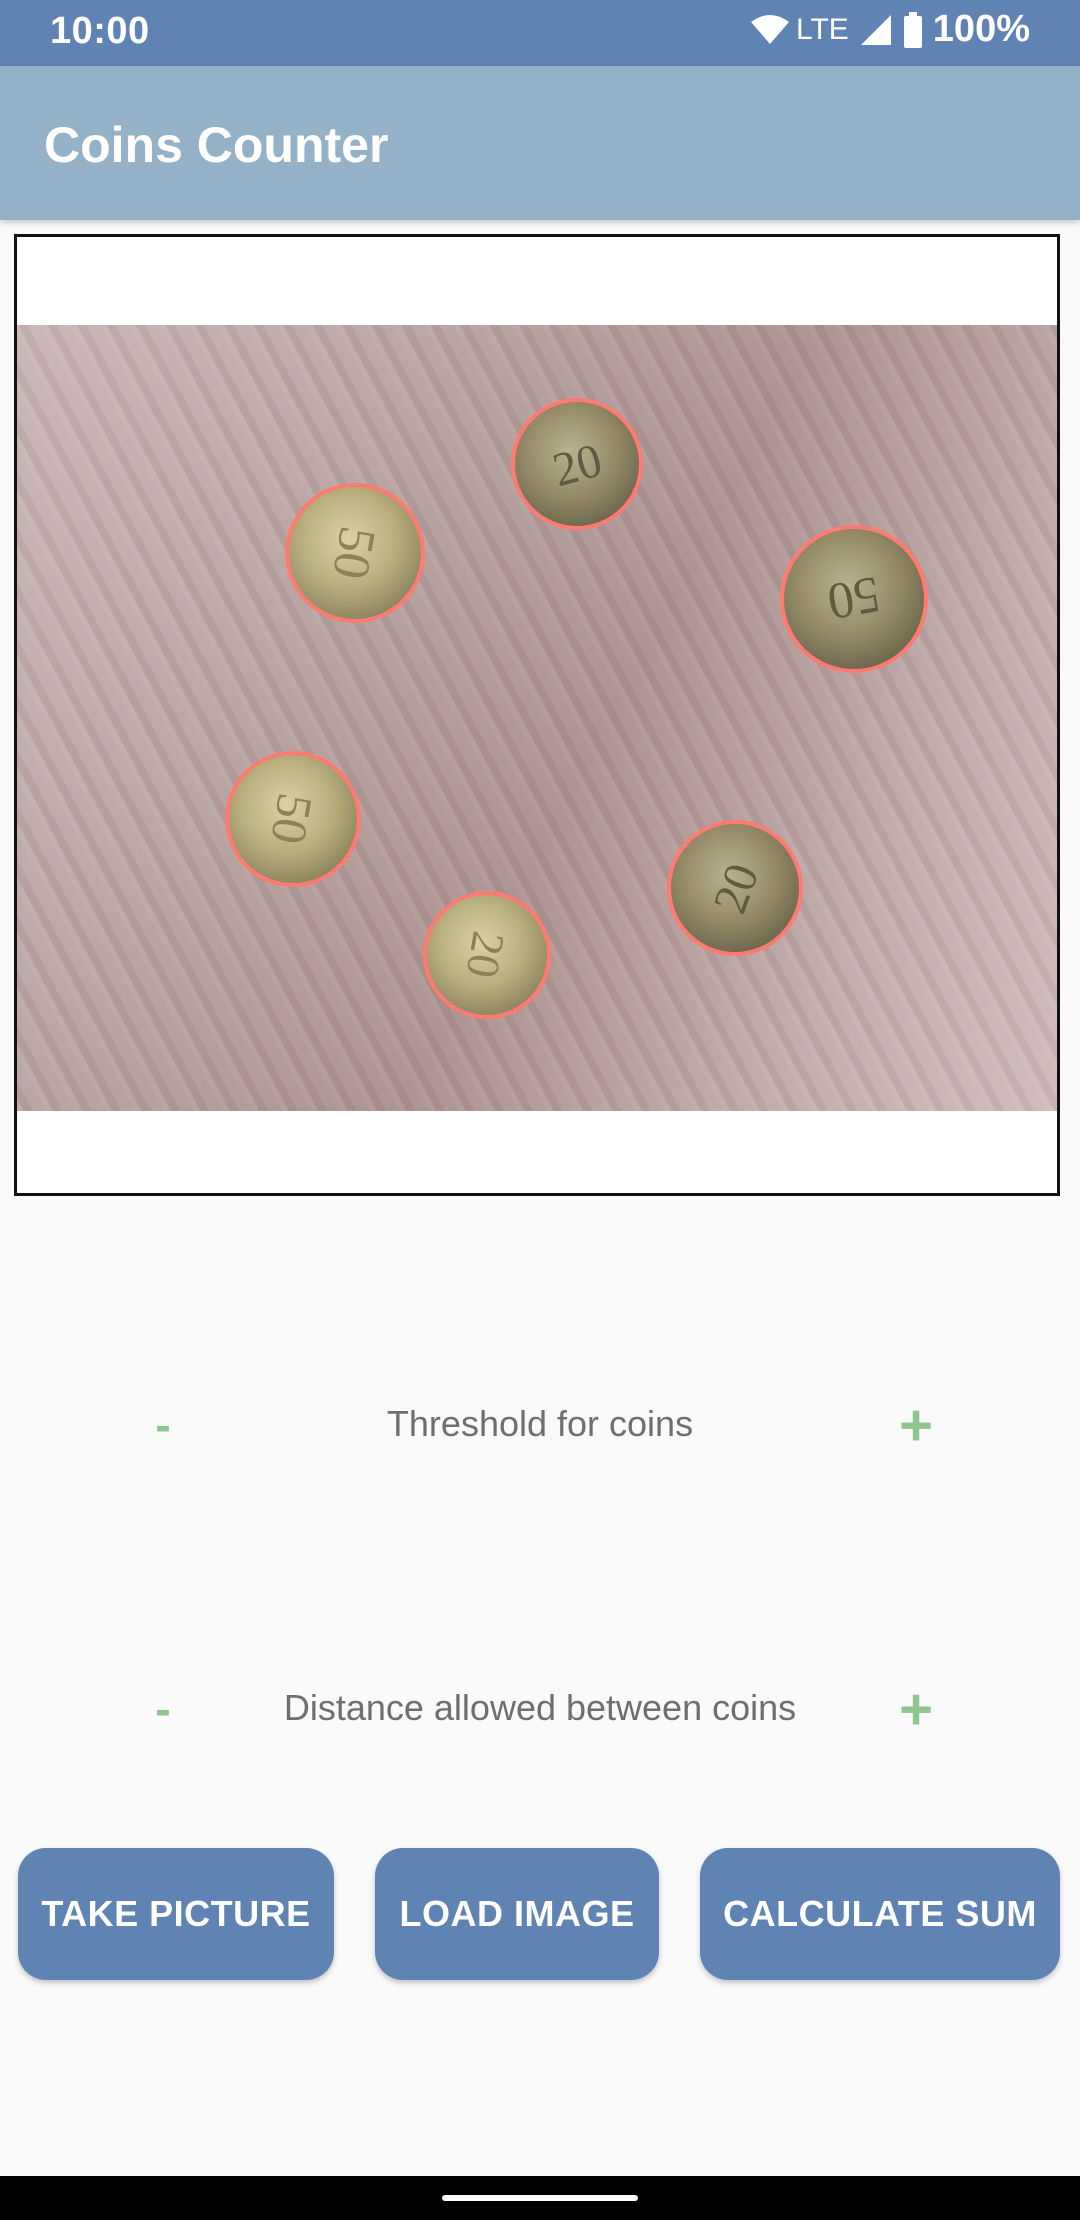 The image size is (1080, 2220). What do you see at coordinates (216, 145) in the screenshot?
I see `app-title: Coins Counter` at bounding box center [216, 145].